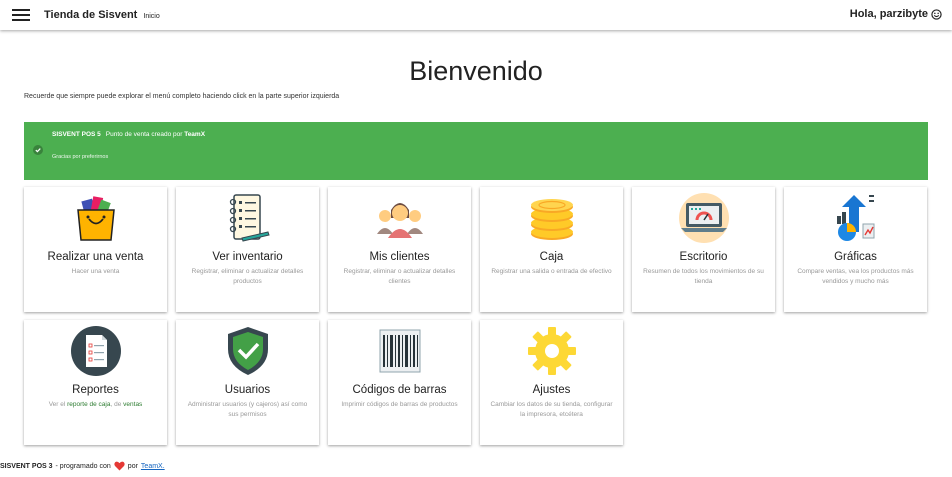  I want to click on card-title: Códigos de barras, so click(399, 390).